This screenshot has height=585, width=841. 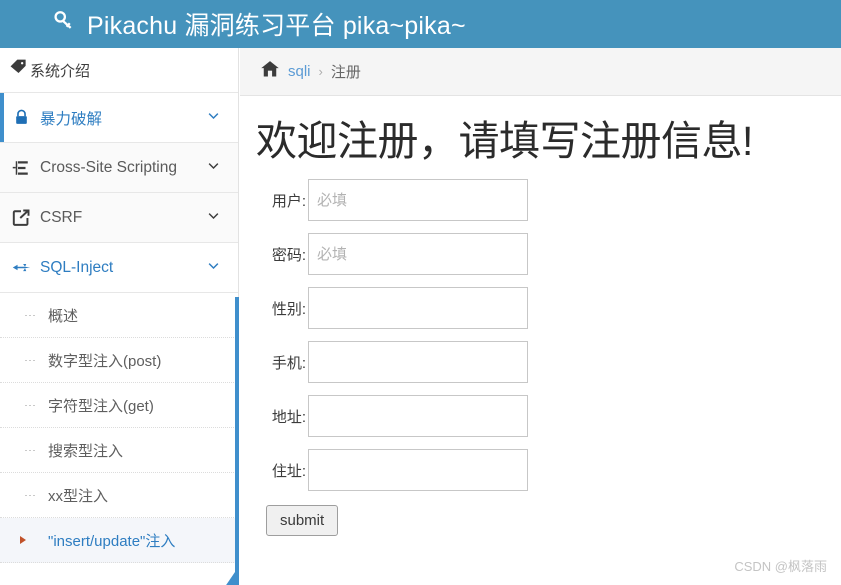 I want to click on email-label: 地址:, so click(x=288, y=417).